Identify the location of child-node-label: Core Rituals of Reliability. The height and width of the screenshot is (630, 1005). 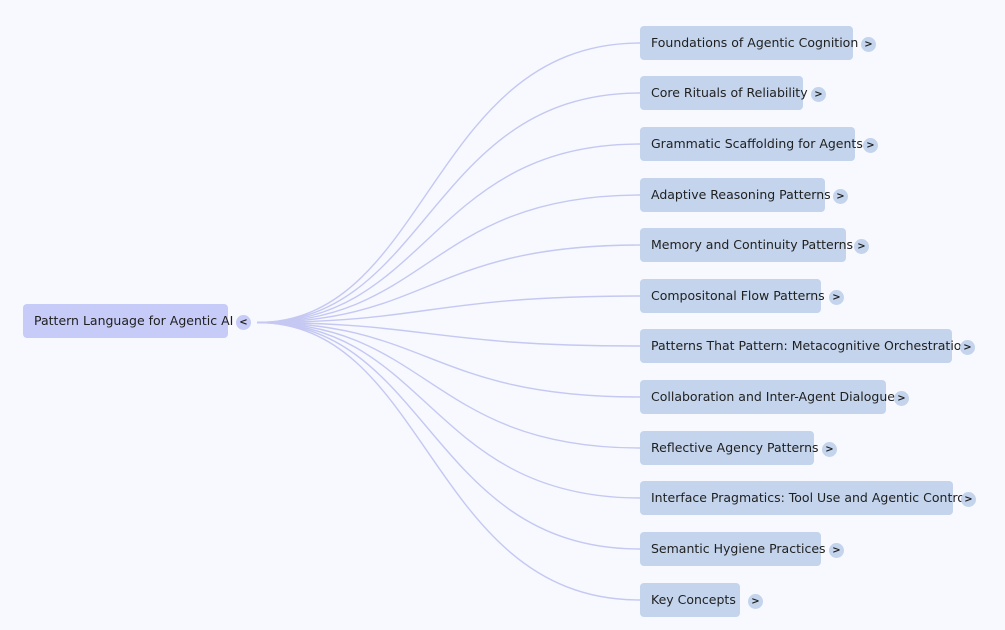
(729, 92).